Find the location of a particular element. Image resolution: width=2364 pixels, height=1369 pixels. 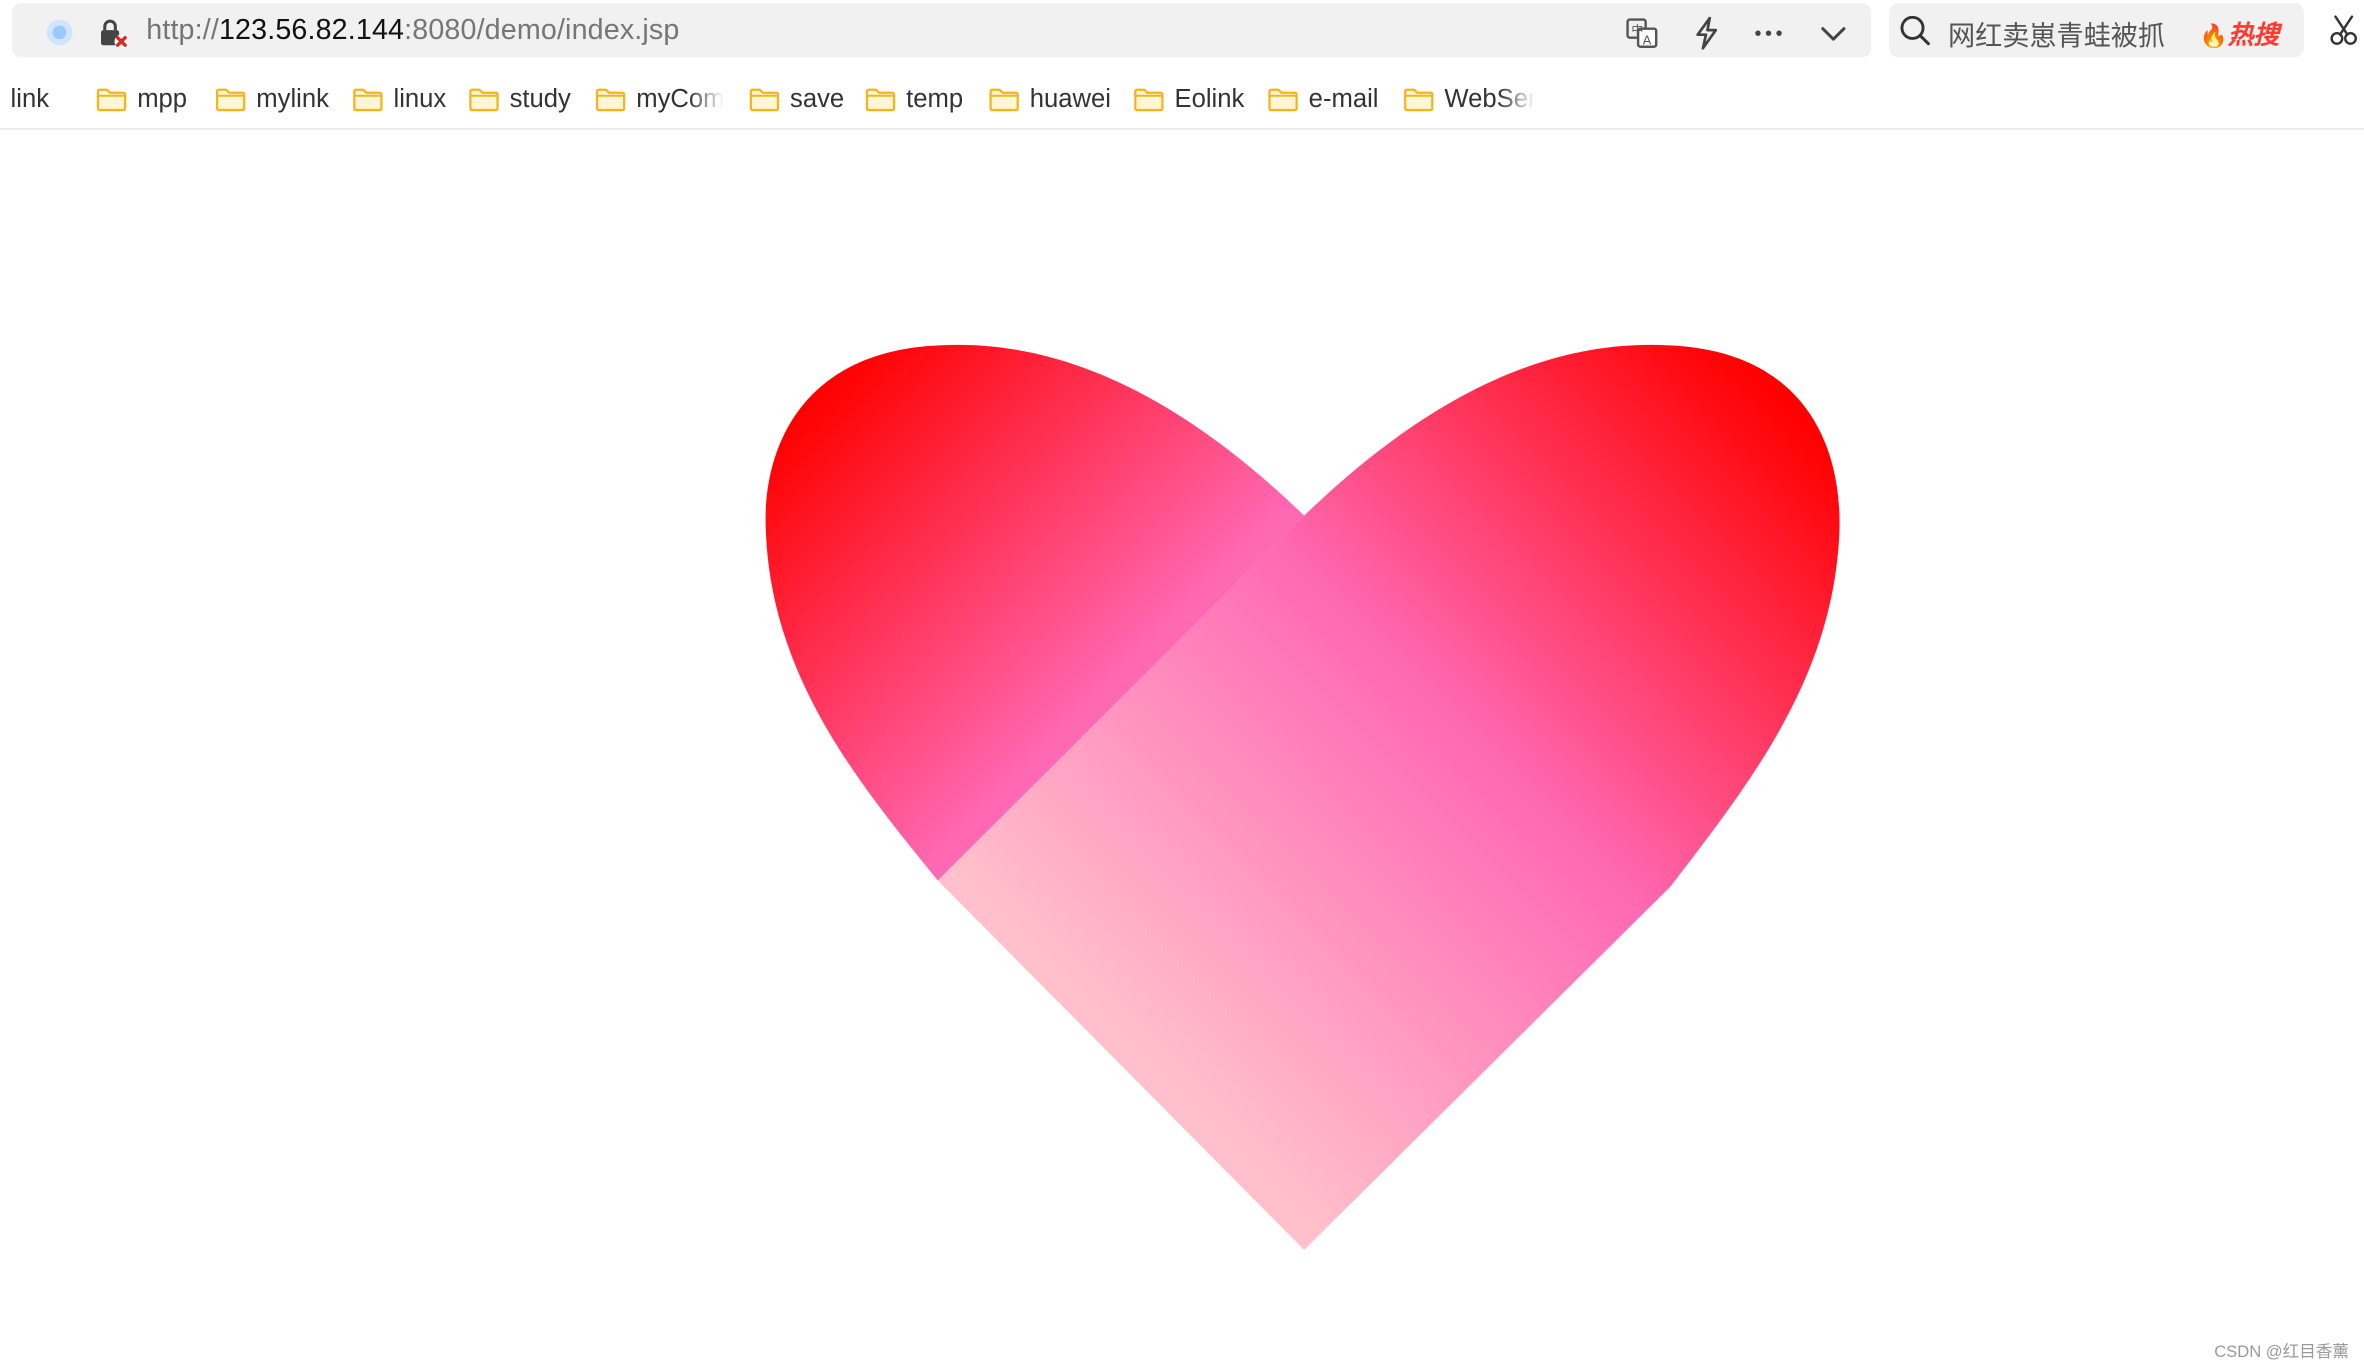

csdn-watermark: CSDN @红目香薰 is located at coordinates (2281, 1352).